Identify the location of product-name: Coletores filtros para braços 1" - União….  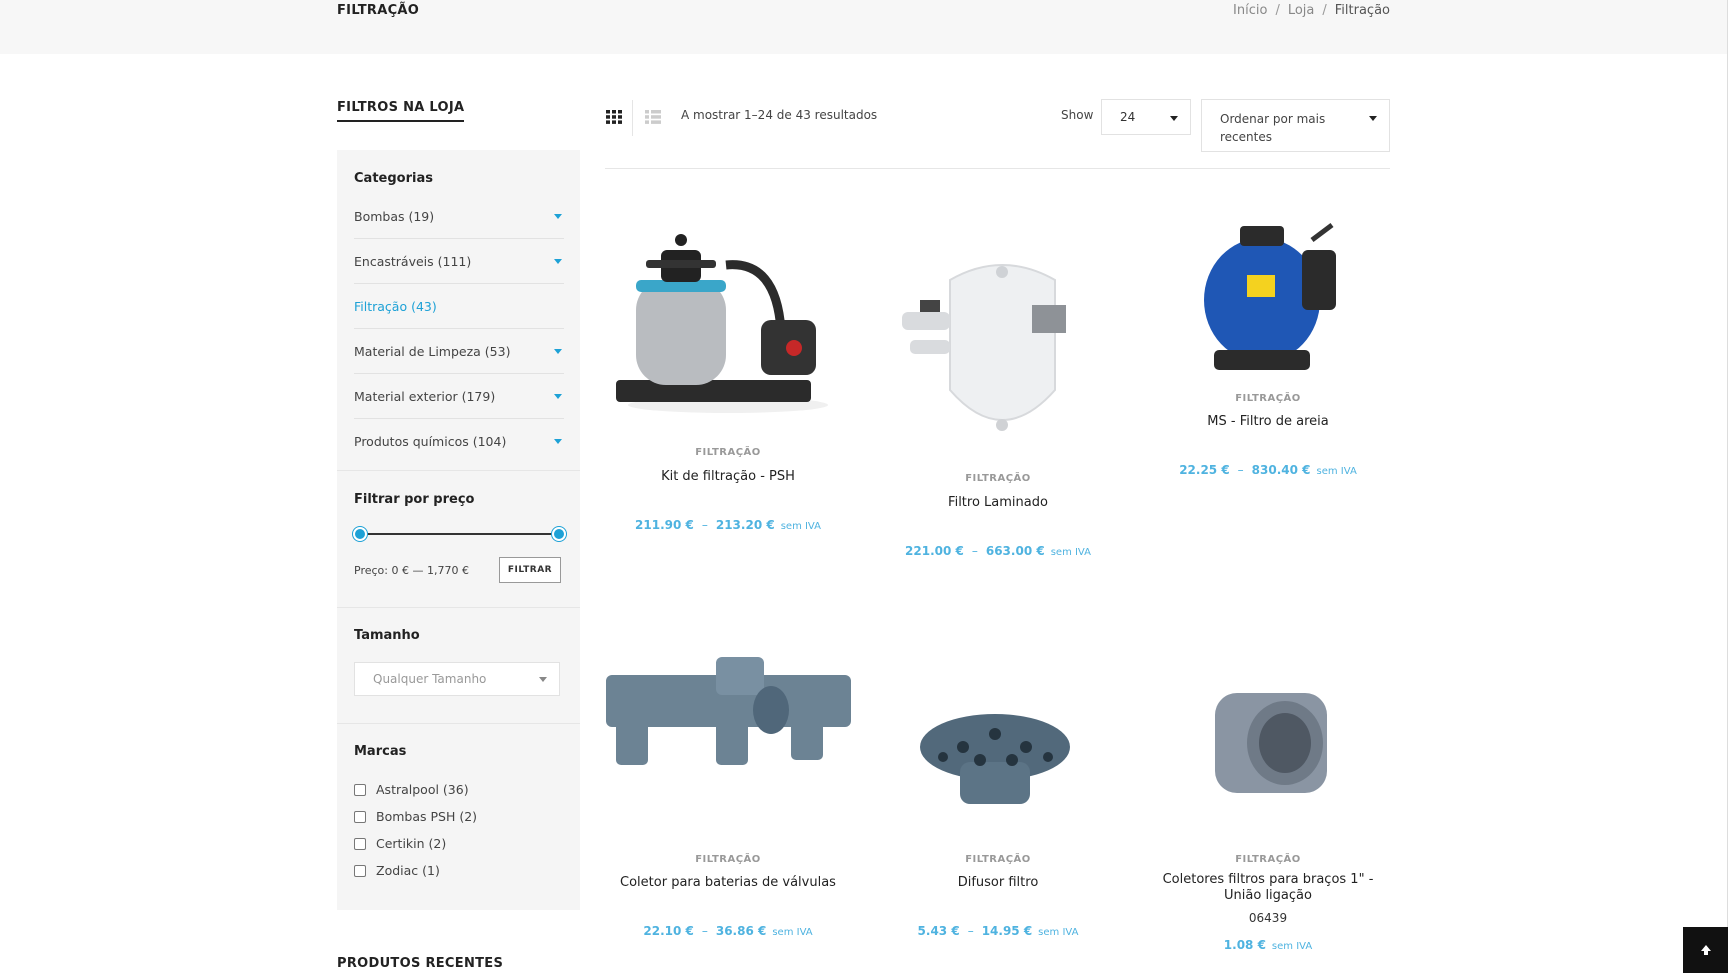
(1268, 888).